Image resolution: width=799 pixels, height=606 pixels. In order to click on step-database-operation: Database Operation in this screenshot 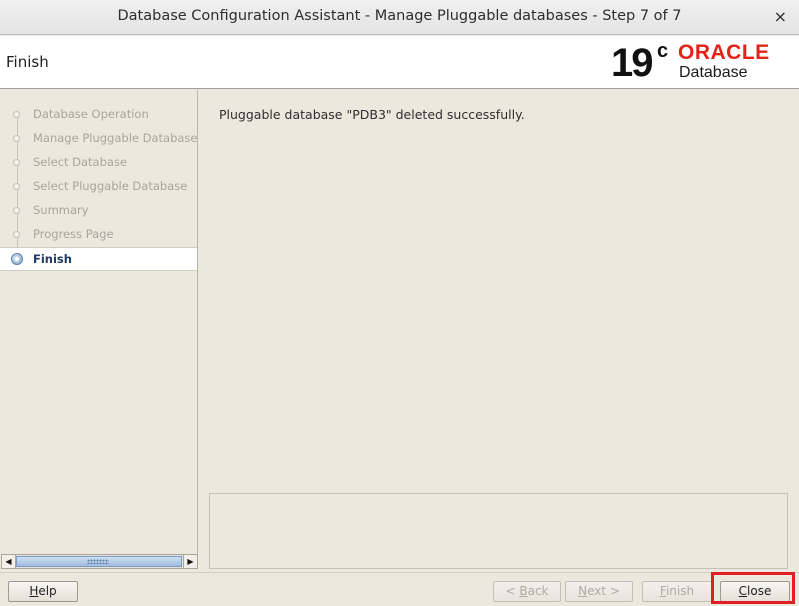, I will do `click(98, 115)`.